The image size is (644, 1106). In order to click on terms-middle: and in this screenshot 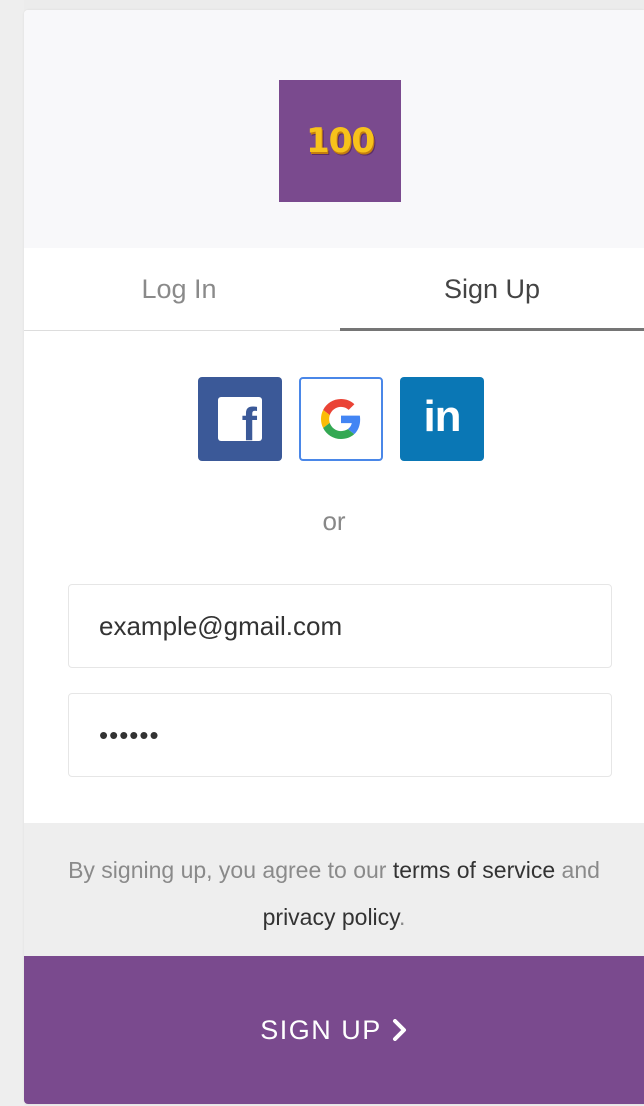, I will do `click(577, 870)`.